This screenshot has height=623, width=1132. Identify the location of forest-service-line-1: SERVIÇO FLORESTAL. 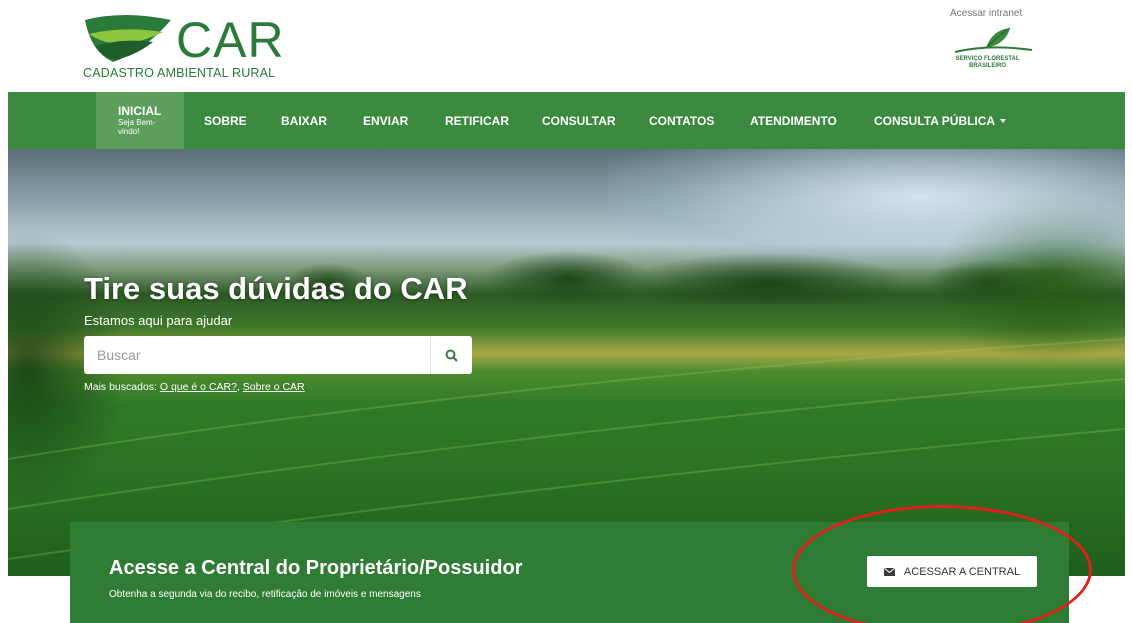
(987, 59).